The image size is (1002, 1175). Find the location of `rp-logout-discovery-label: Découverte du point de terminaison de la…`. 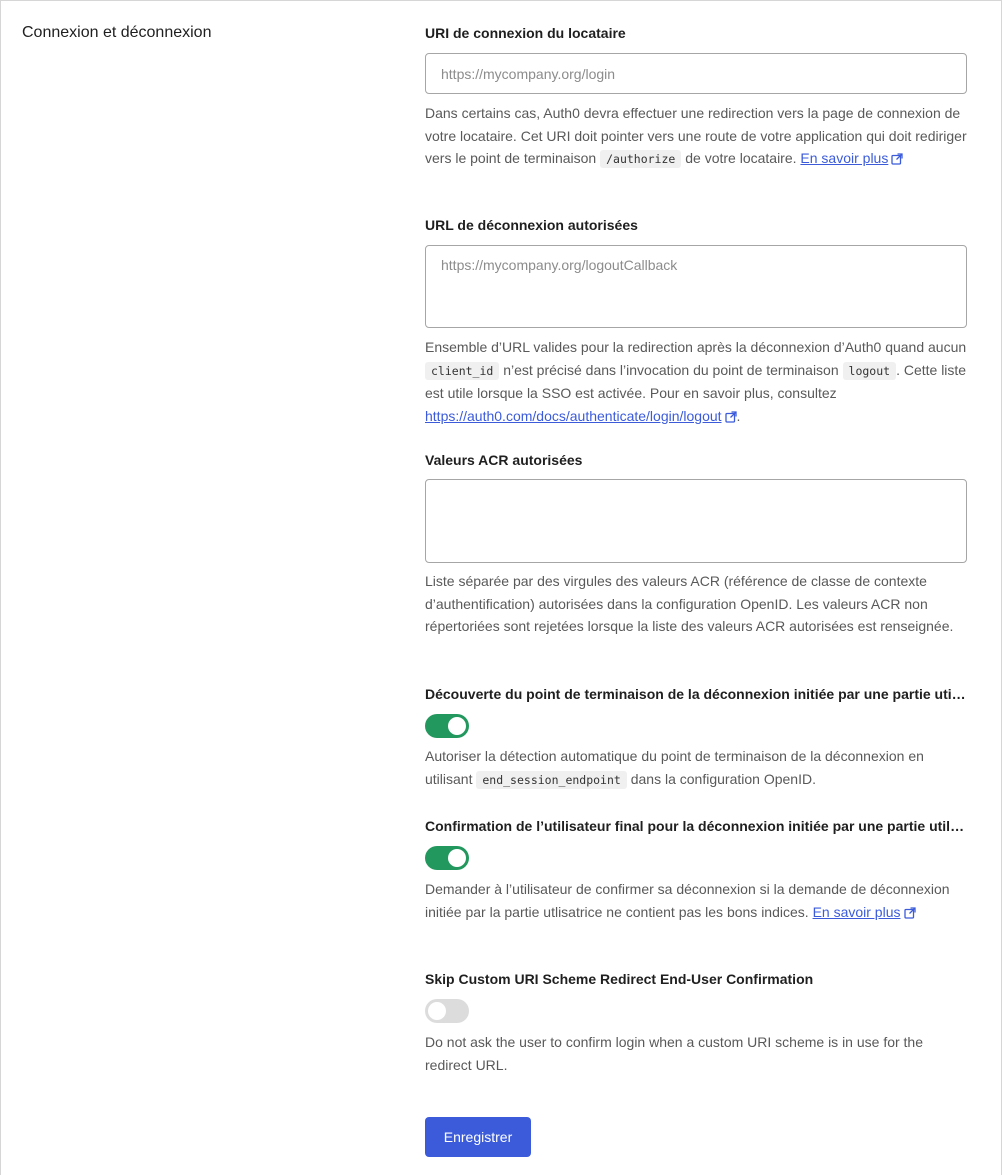

rp-logout-discovery-label: Découverte du point de terminaison de la… is located at coordinates (696, 694).